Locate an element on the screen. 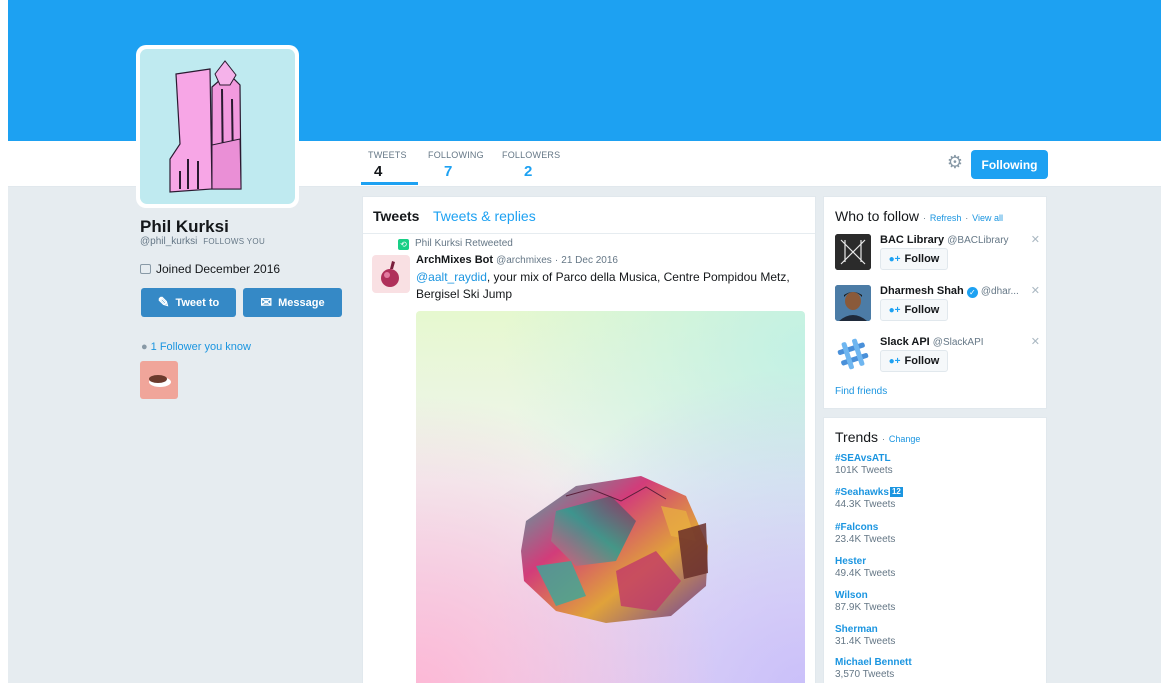 This screenshot has width=1161, height=683. followers-you-know-link: ● 1 Follower you know is located at coordinates (196, 347).